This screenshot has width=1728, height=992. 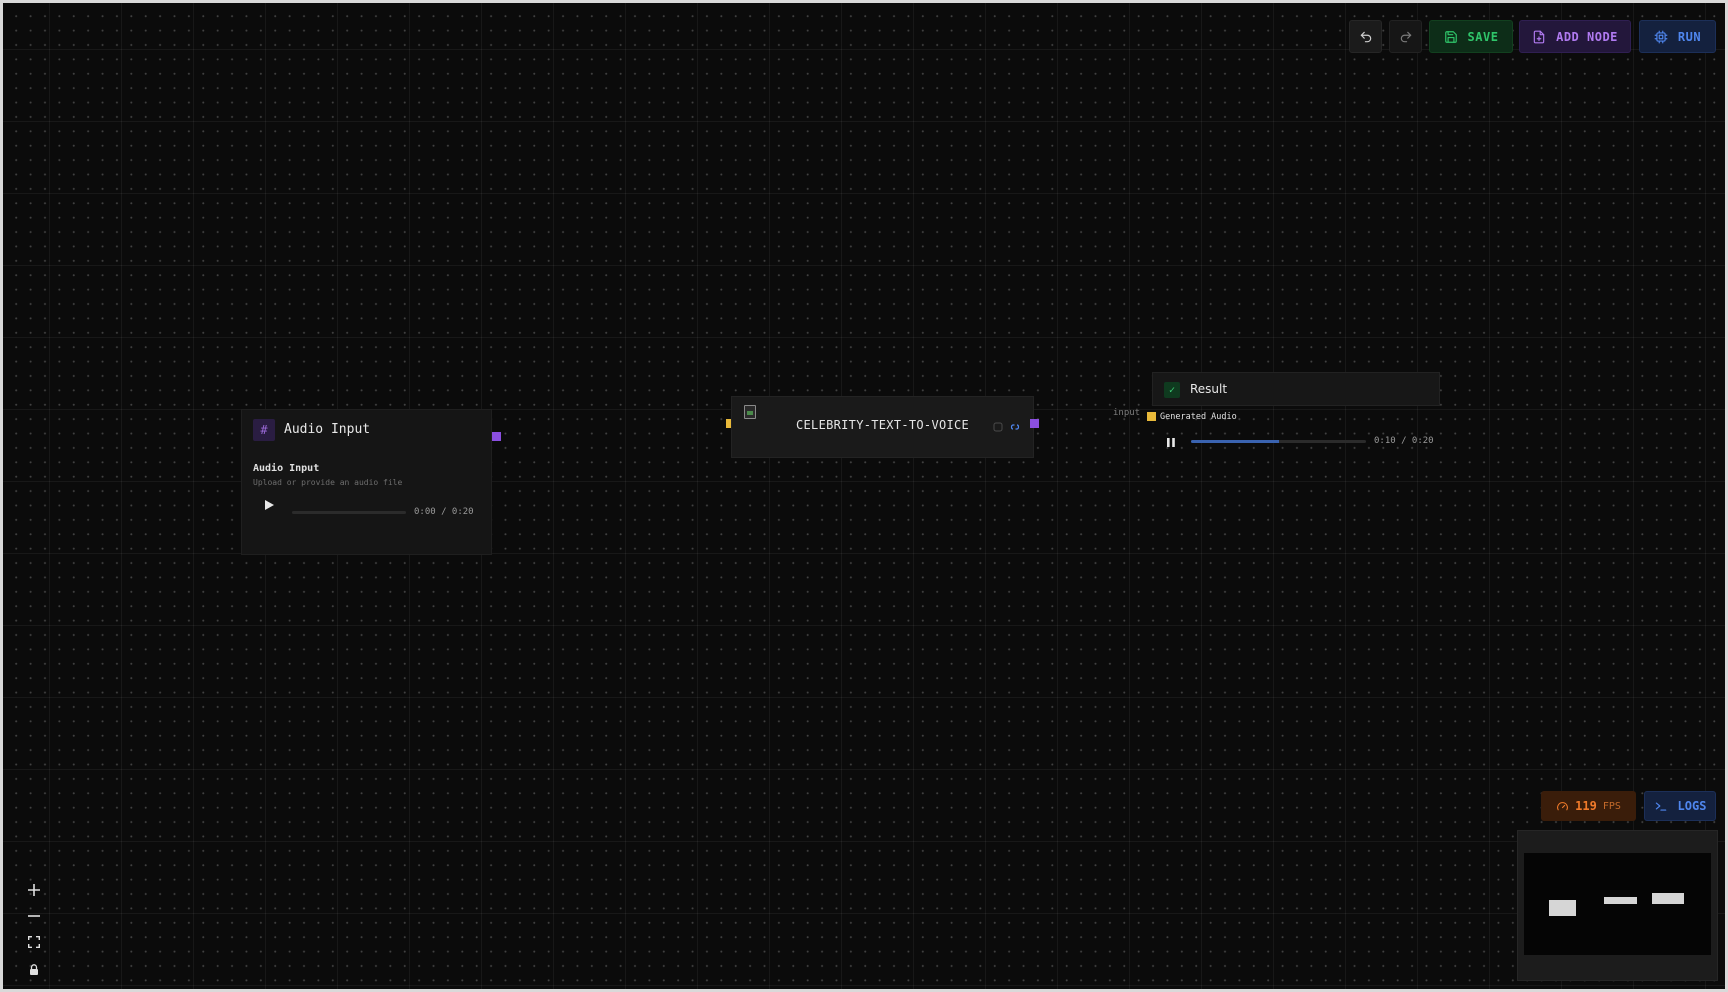 I want to click on redo-icon, so click(x=1405, y=36).